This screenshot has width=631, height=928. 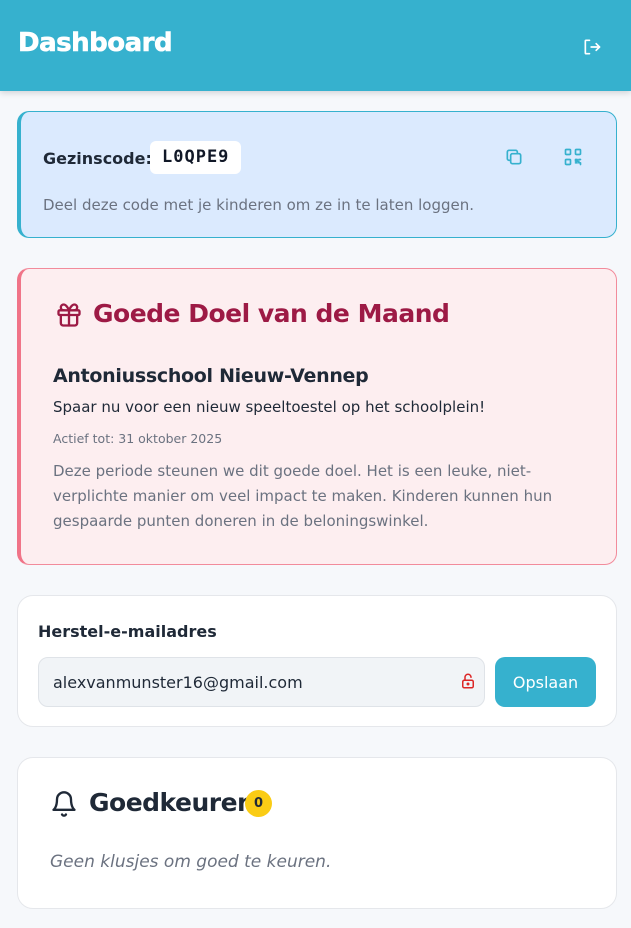 What do you see at coordinates (138, 438) in the screenshot?
I see `charity-active-until: Actief tot: 31 oktober 2025` at bounding box center [138, 438].